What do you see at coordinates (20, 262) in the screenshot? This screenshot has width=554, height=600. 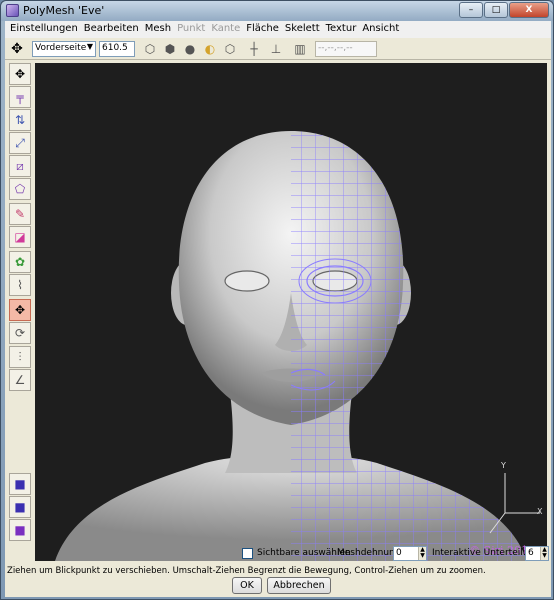 I see `lasso-tool-icon: ✿` at bounding box center [20, 262].